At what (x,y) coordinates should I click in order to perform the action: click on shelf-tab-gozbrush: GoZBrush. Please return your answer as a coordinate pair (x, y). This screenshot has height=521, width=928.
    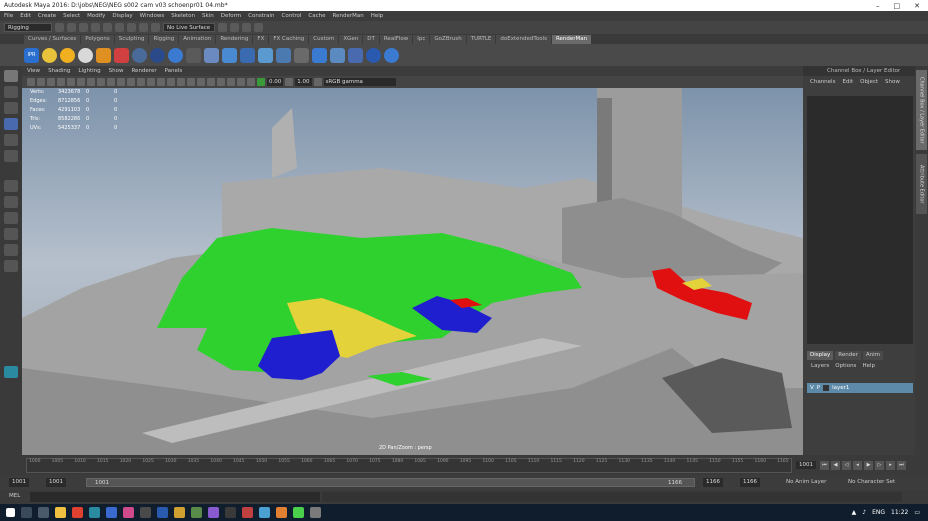
    Looking at the image, I should click on (448, 39).